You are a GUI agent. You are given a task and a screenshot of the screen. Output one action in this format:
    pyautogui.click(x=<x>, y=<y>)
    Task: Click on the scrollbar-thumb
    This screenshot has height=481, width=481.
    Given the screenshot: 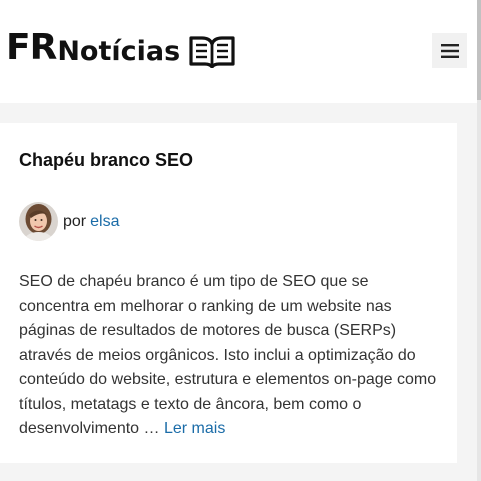 What is the action you would take?
    pyautogui.click(x=479, y=50)
    